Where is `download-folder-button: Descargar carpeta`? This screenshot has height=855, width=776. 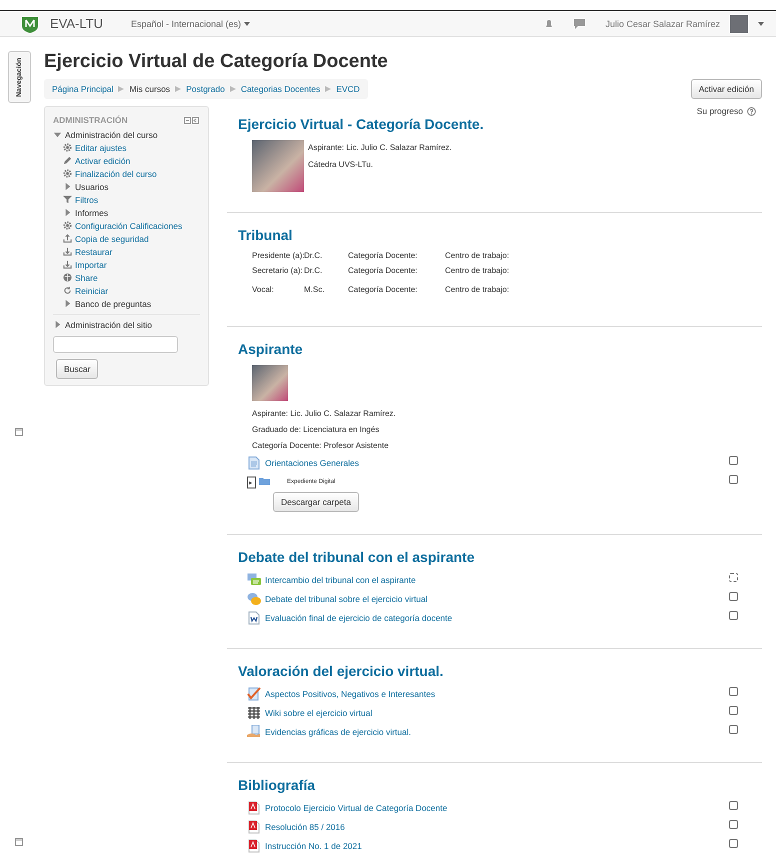 download-folder-button: Descargar carpeta is located at coordinates (316, 502).